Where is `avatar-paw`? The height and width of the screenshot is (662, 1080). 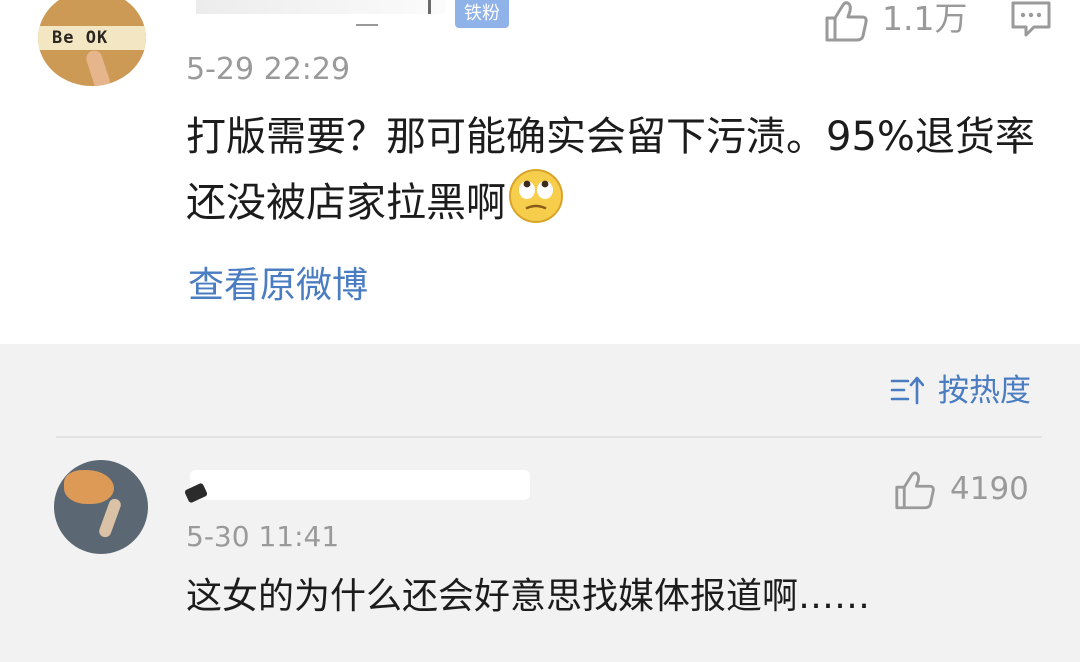
avatar-paw is located at coordinates (110, 518).